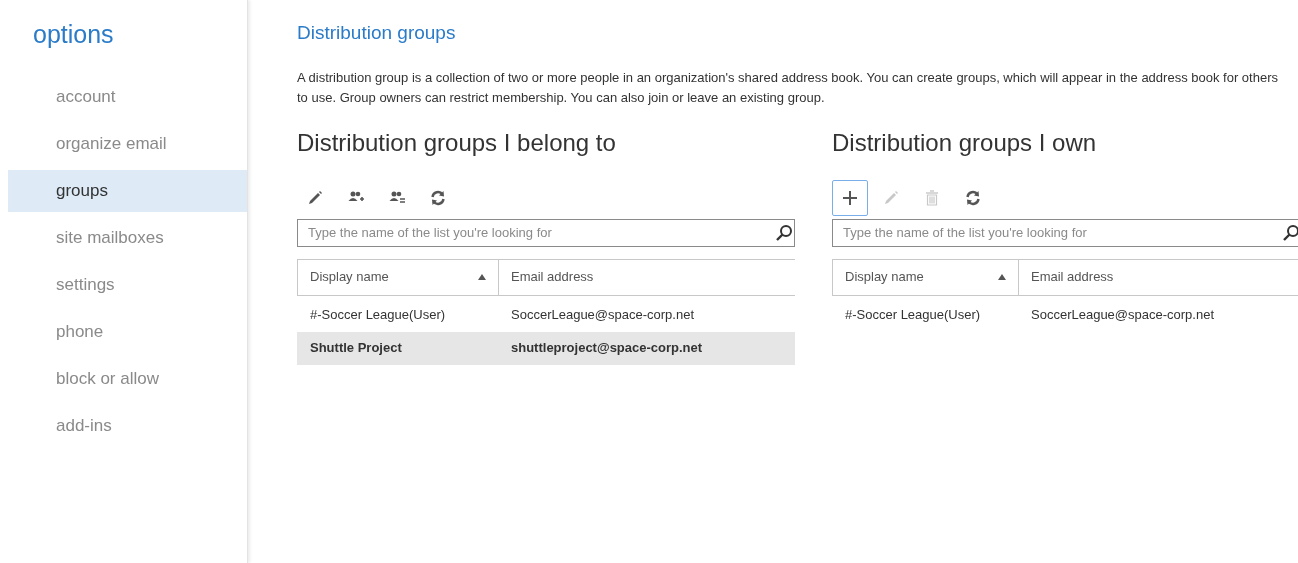 The width and height of the screenshot is (1298, 563). Describe the element at coordinates (932, 197) in the screenshot. I see `trash-icon` at that location.